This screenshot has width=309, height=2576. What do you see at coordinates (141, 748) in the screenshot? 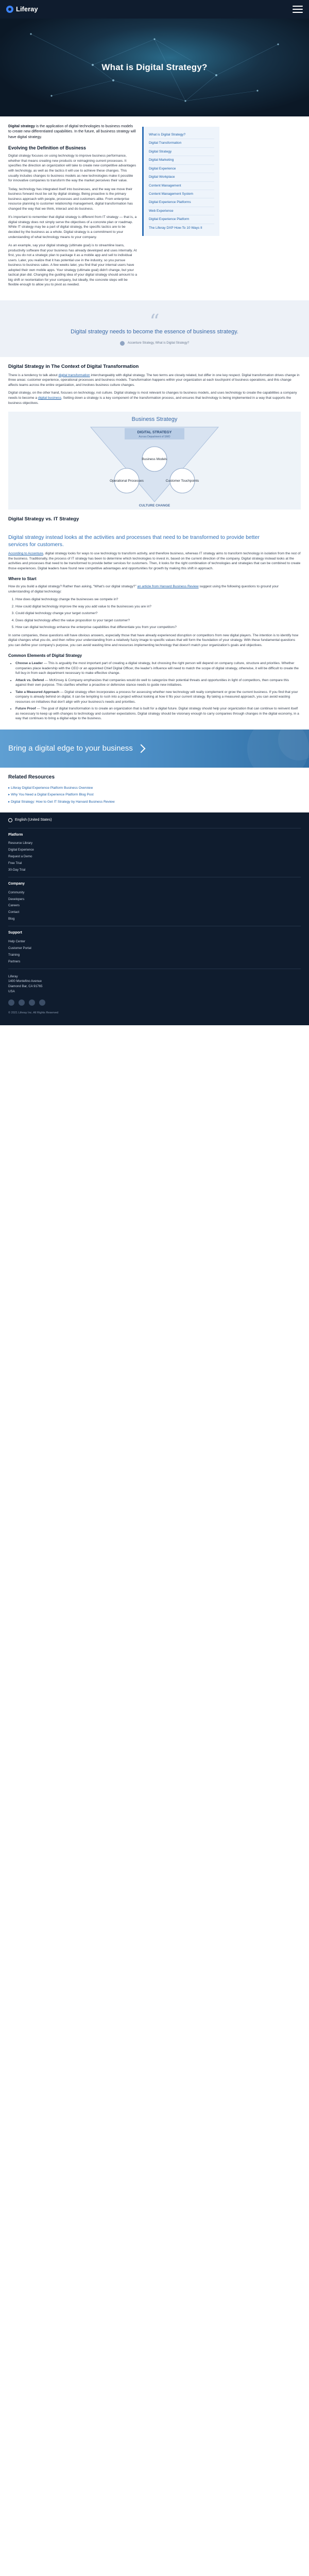
I see `arrow-right-icon` at bounding box center [141, 748].